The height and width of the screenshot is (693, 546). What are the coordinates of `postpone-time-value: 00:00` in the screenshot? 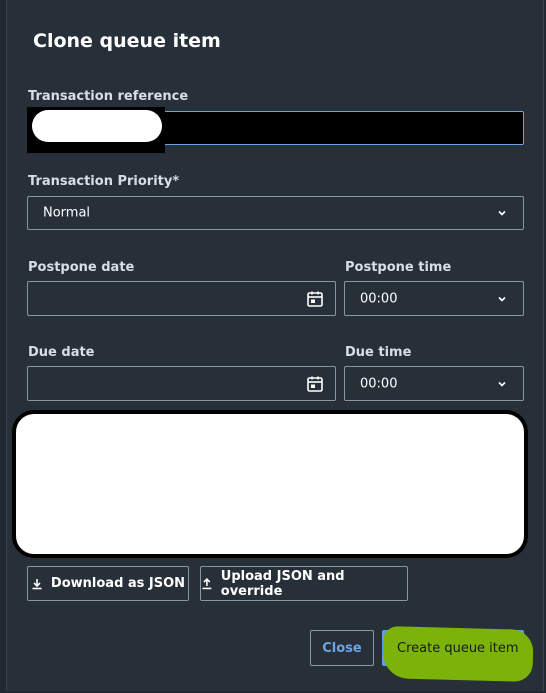 It's located at (379, 298).